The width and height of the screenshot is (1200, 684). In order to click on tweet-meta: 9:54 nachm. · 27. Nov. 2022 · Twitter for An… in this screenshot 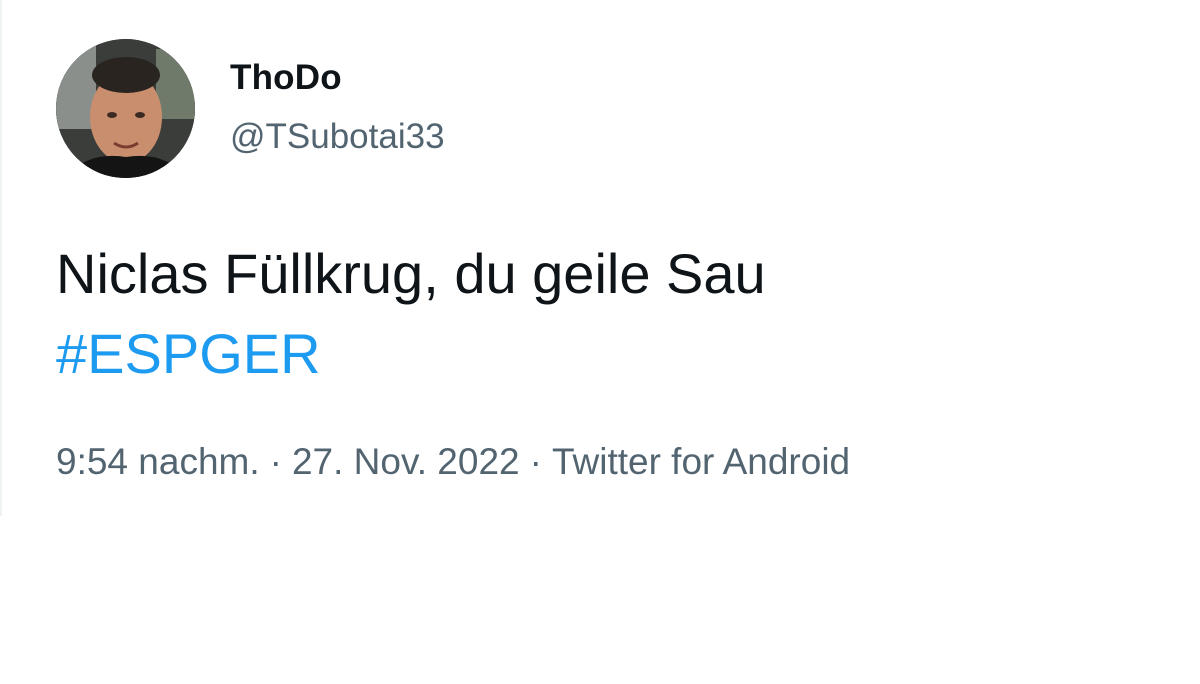, I will do `click(453, 462)`.